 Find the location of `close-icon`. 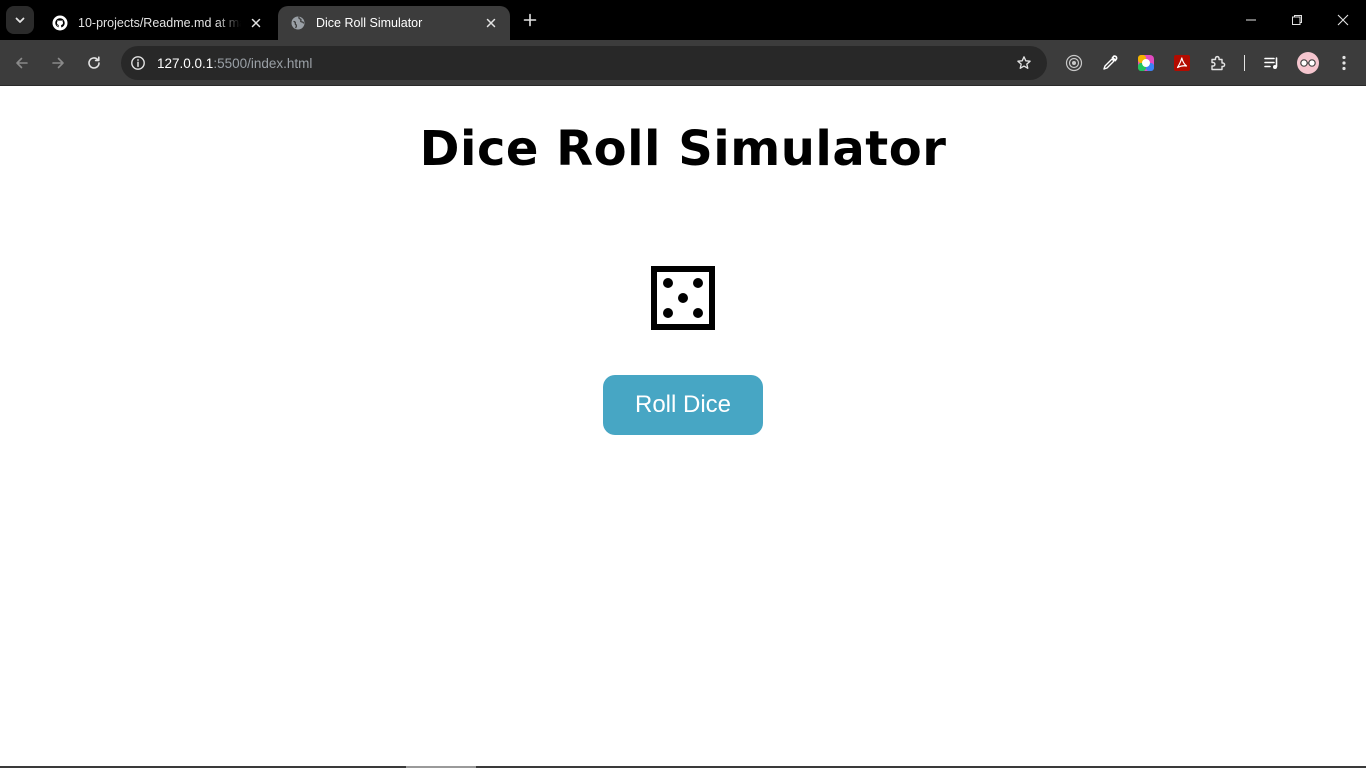

close-icon is located at coordinates (1343, 20).